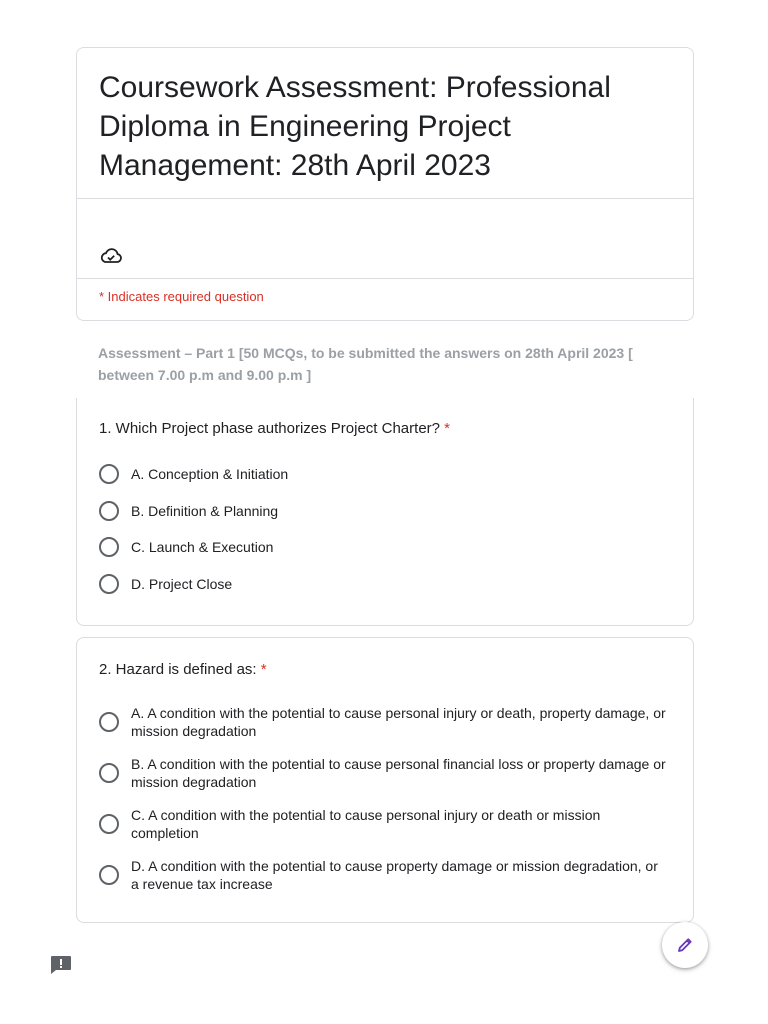  I want to click on pencil-edit-icon, so click(685, 945).